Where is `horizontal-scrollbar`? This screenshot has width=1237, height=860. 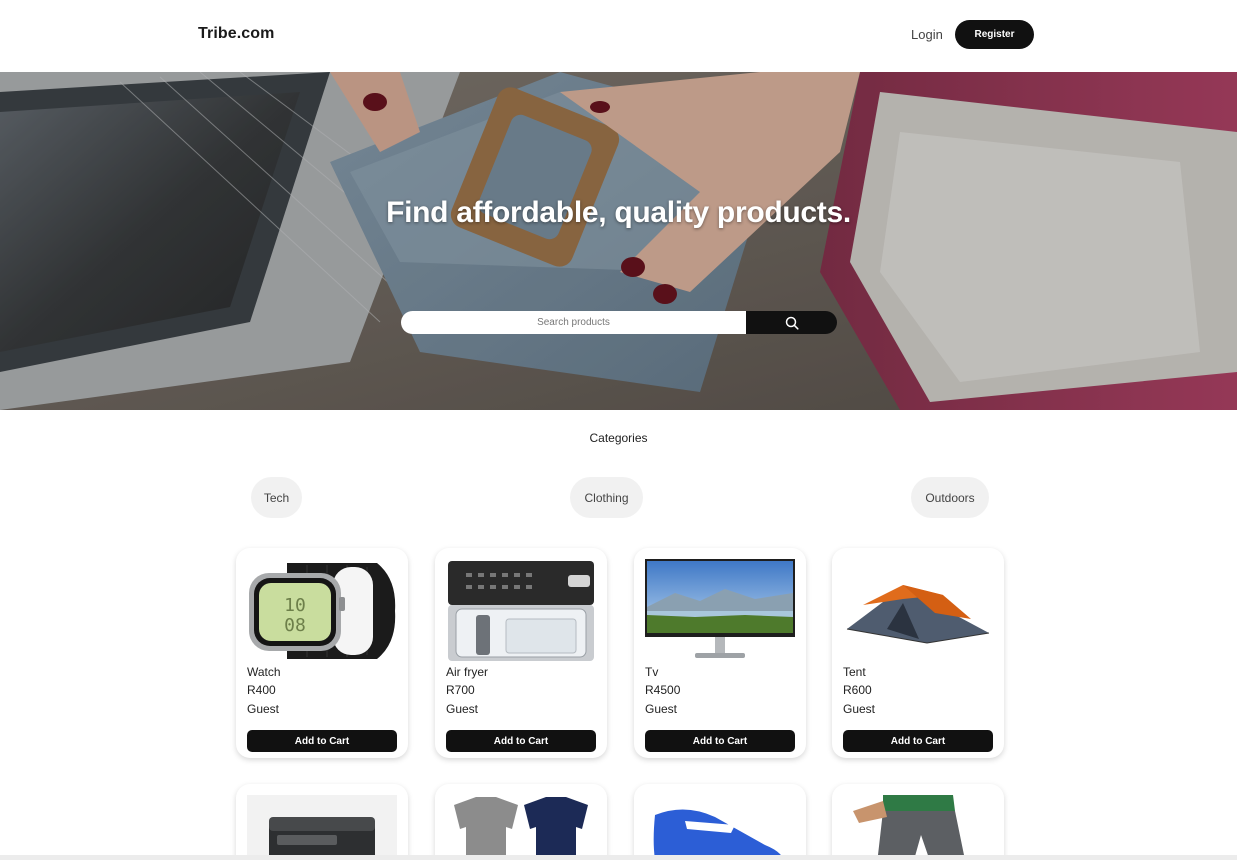
horizontal-scrollbar is located at coordinates (618, 857).